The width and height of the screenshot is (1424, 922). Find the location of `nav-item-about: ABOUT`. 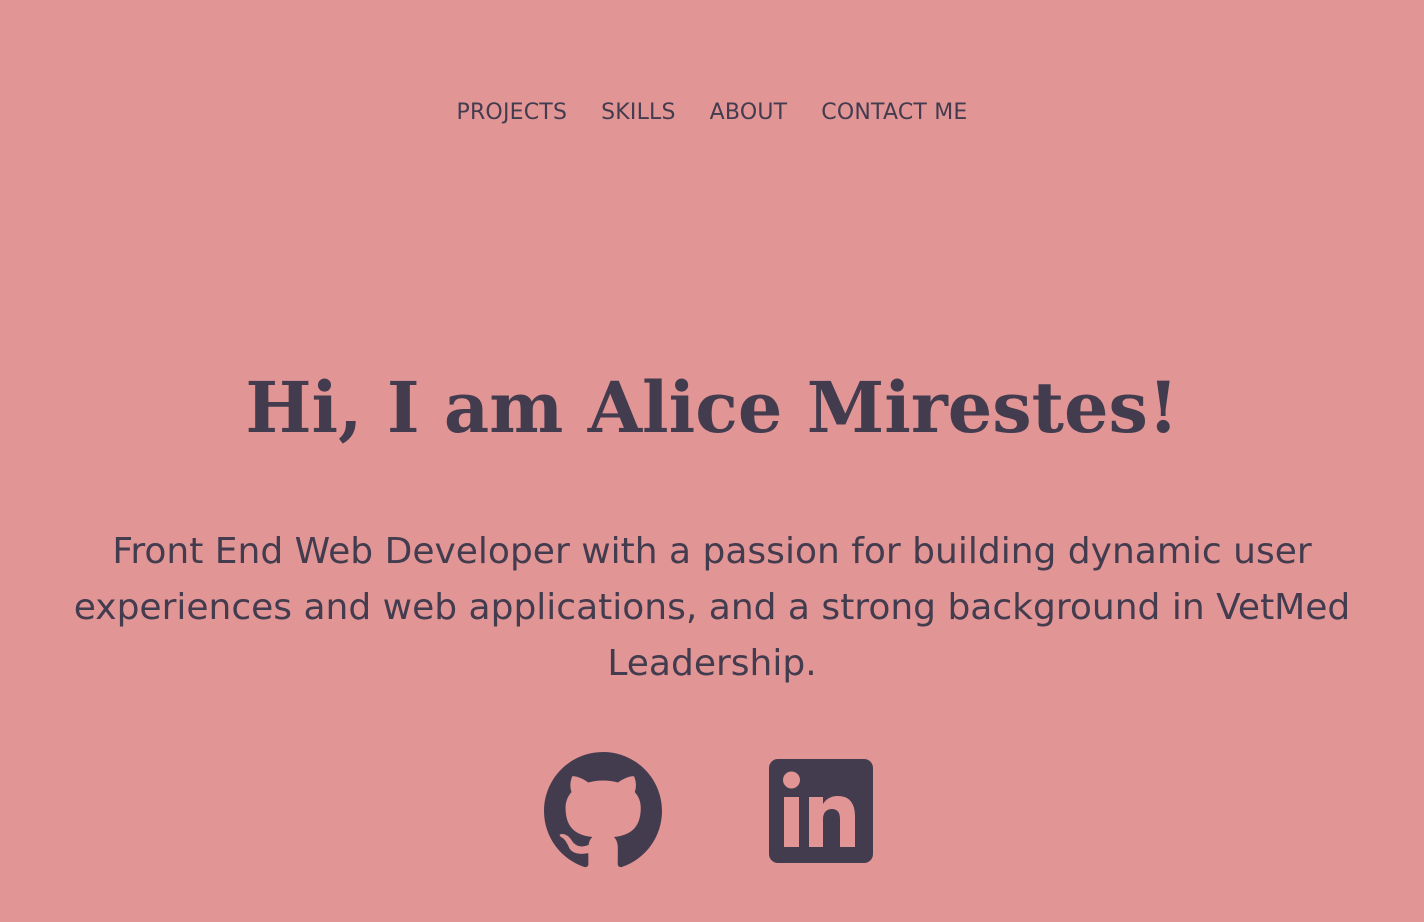

nav-item-about: ABOUT is located at coordinates (749, 113).